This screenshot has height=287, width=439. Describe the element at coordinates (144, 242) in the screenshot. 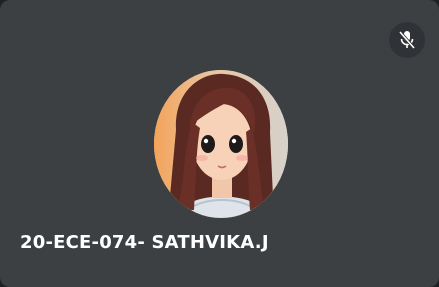

I see `participant-name: 20-ECE-074- SATHVIKA.J` at that location.